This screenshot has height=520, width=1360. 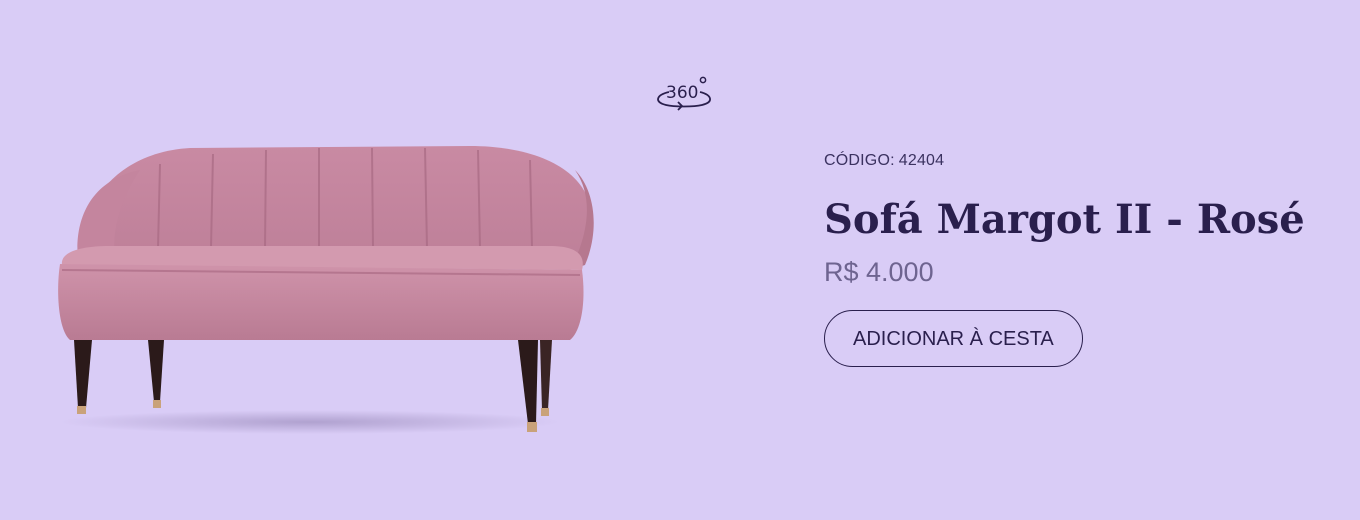 What do you see at coordinates (859, 160) in the screenshot?
I see `product-code-label: CÓDIGO:` at bounding box center [859, 160].